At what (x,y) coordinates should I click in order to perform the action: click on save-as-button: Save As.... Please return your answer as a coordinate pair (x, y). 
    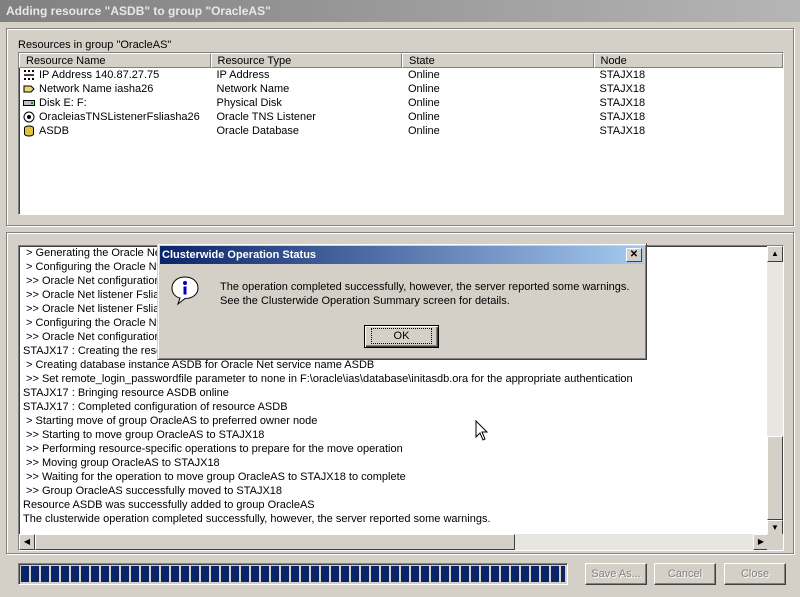
    Looking at the image, I should click on (616, 574).